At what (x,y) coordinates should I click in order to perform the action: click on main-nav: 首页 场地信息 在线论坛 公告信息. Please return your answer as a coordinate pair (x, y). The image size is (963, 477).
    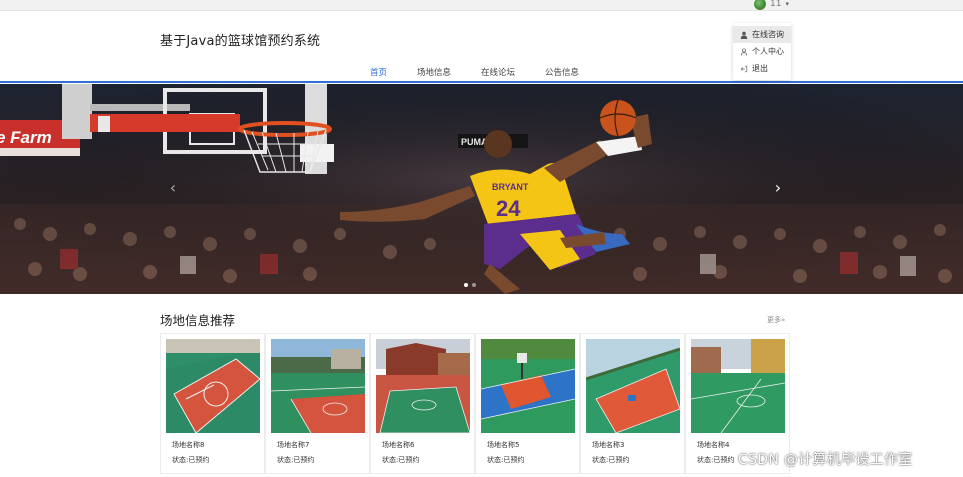
    Looking at the image, I should click on (474, 72).